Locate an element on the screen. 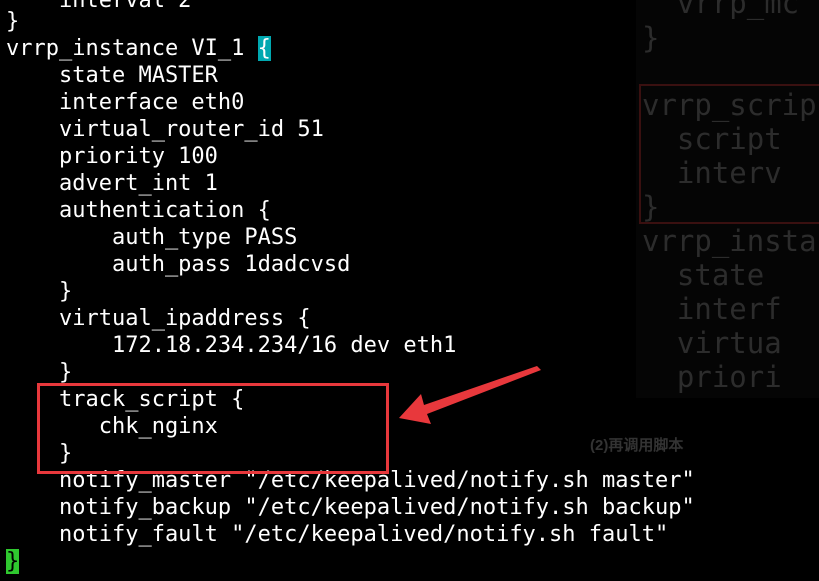 The height and width of the screenshot is (581, 819). code-line: virtual_ipaddress { is located at coordinates (158, 318).